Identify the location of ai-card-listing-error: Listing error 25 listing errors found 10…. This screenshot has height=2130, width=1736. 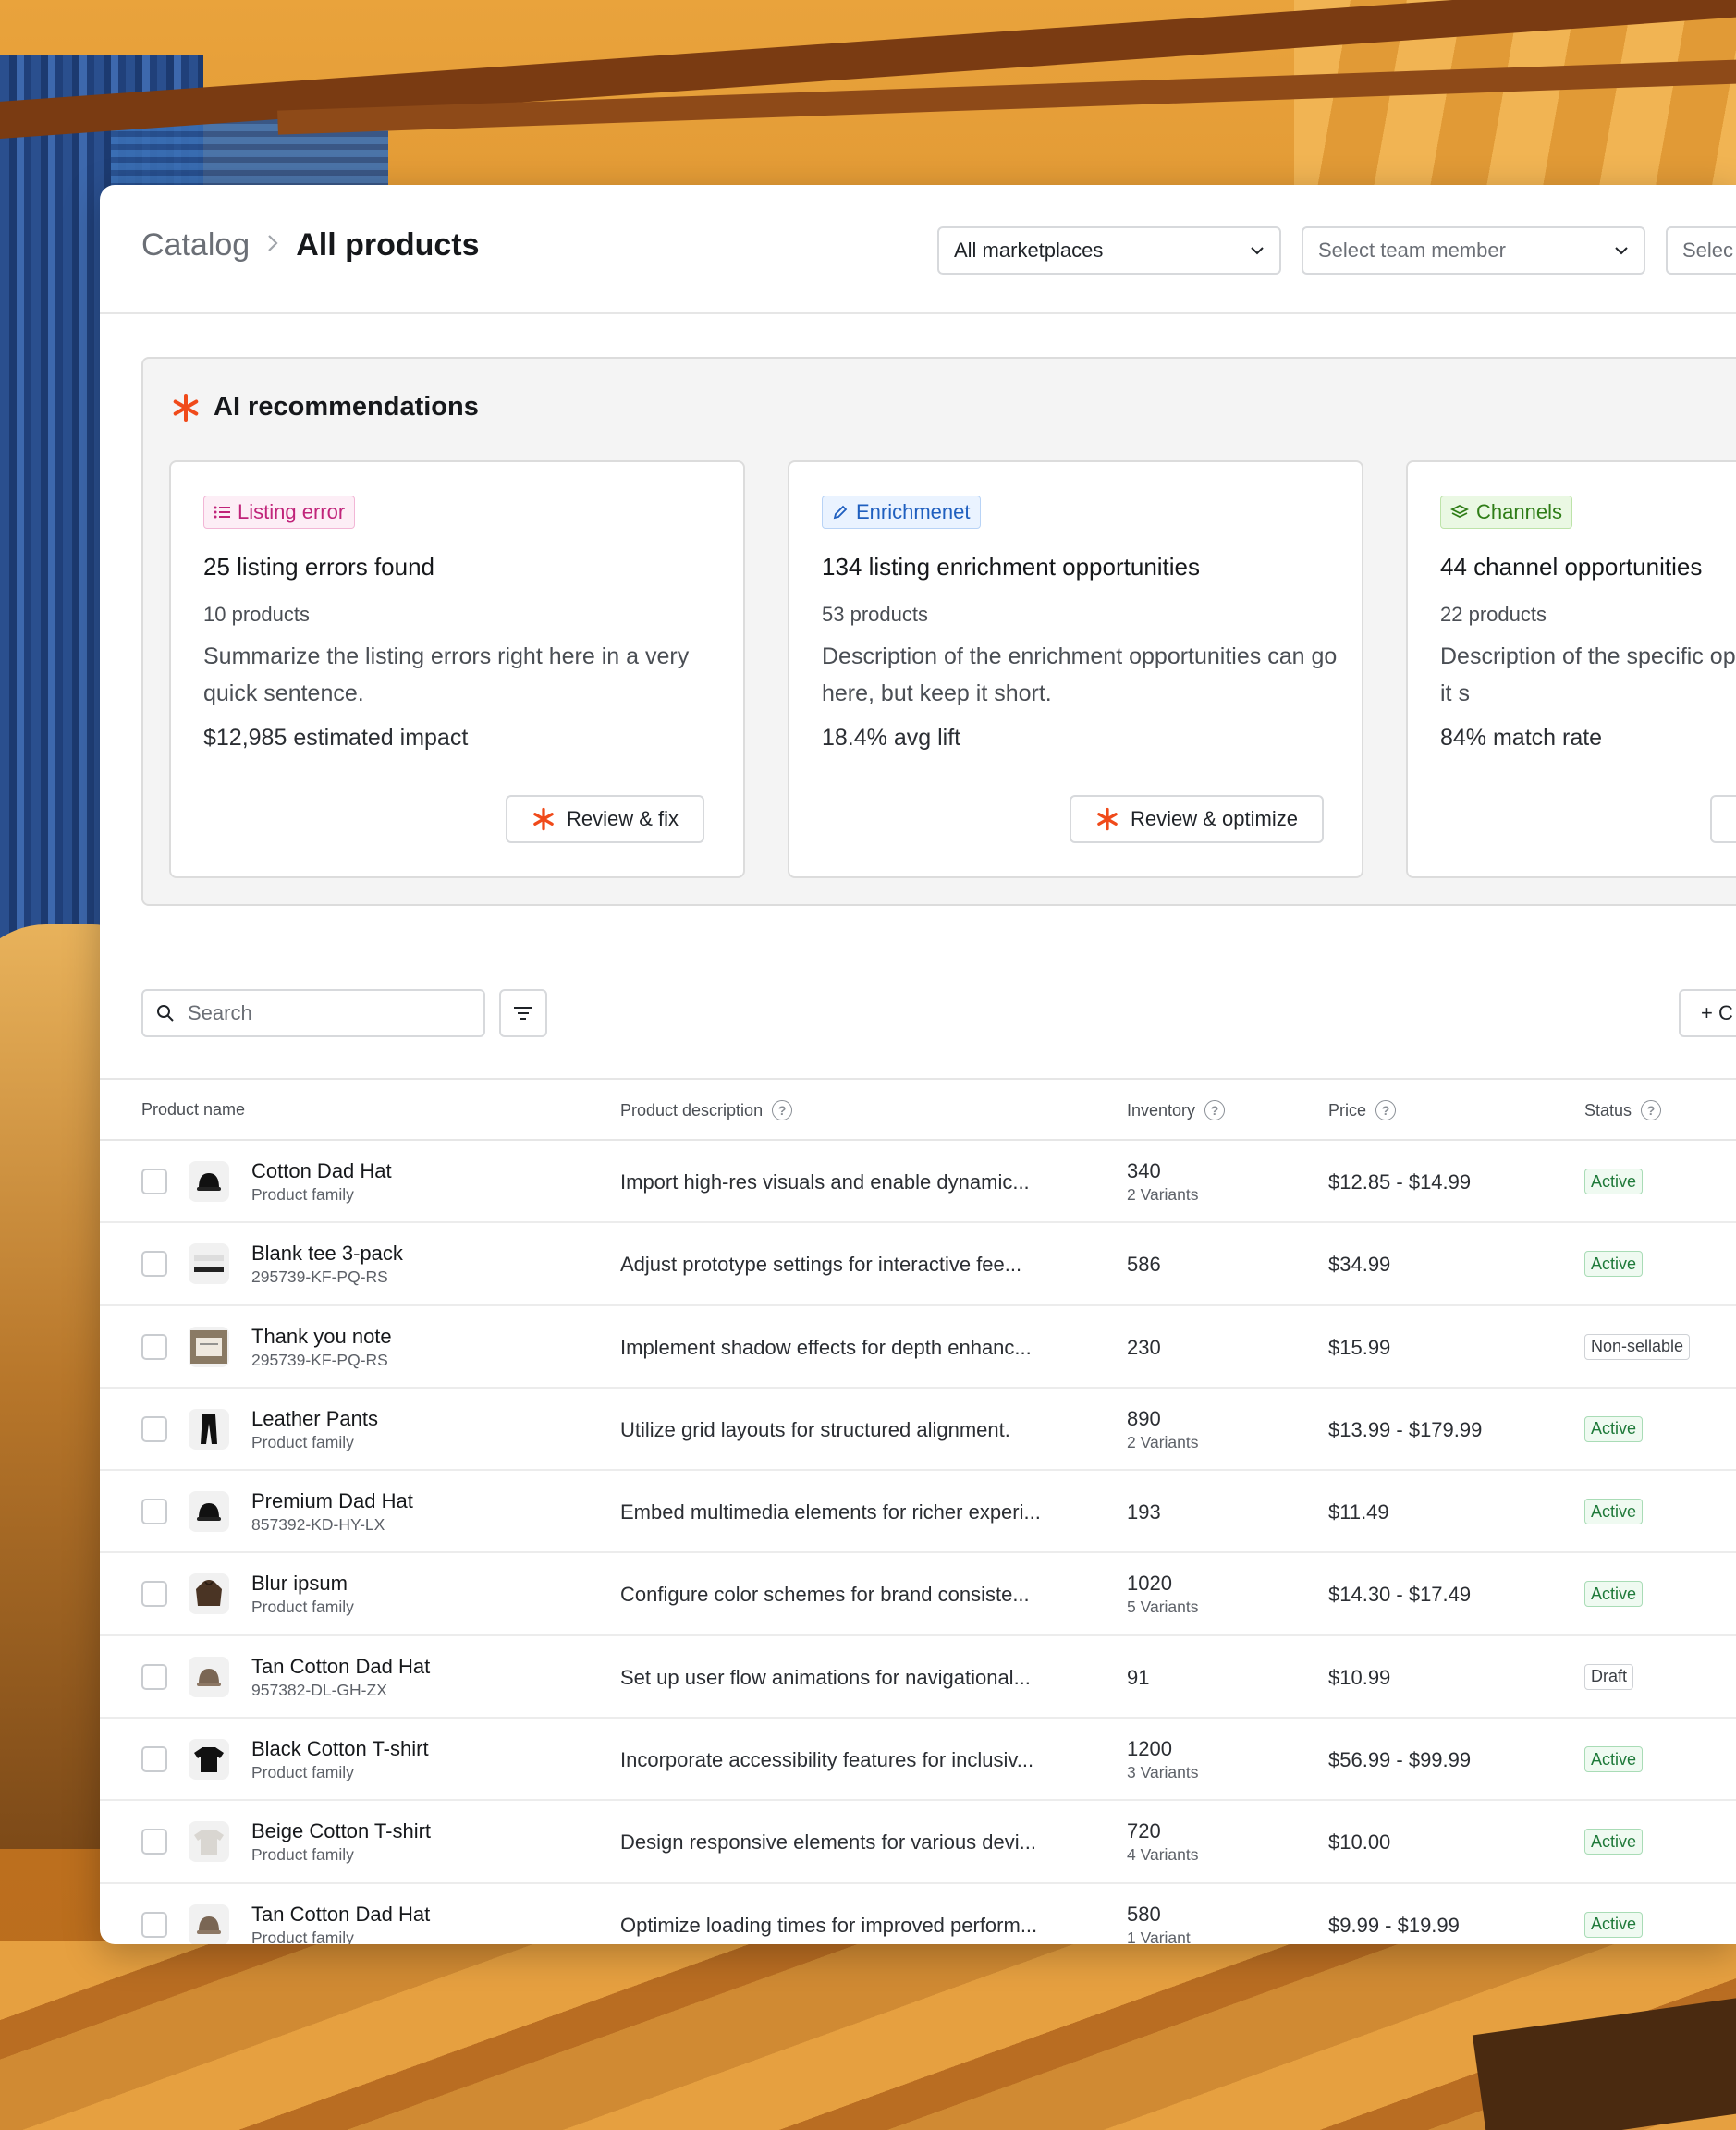
(457, 669).